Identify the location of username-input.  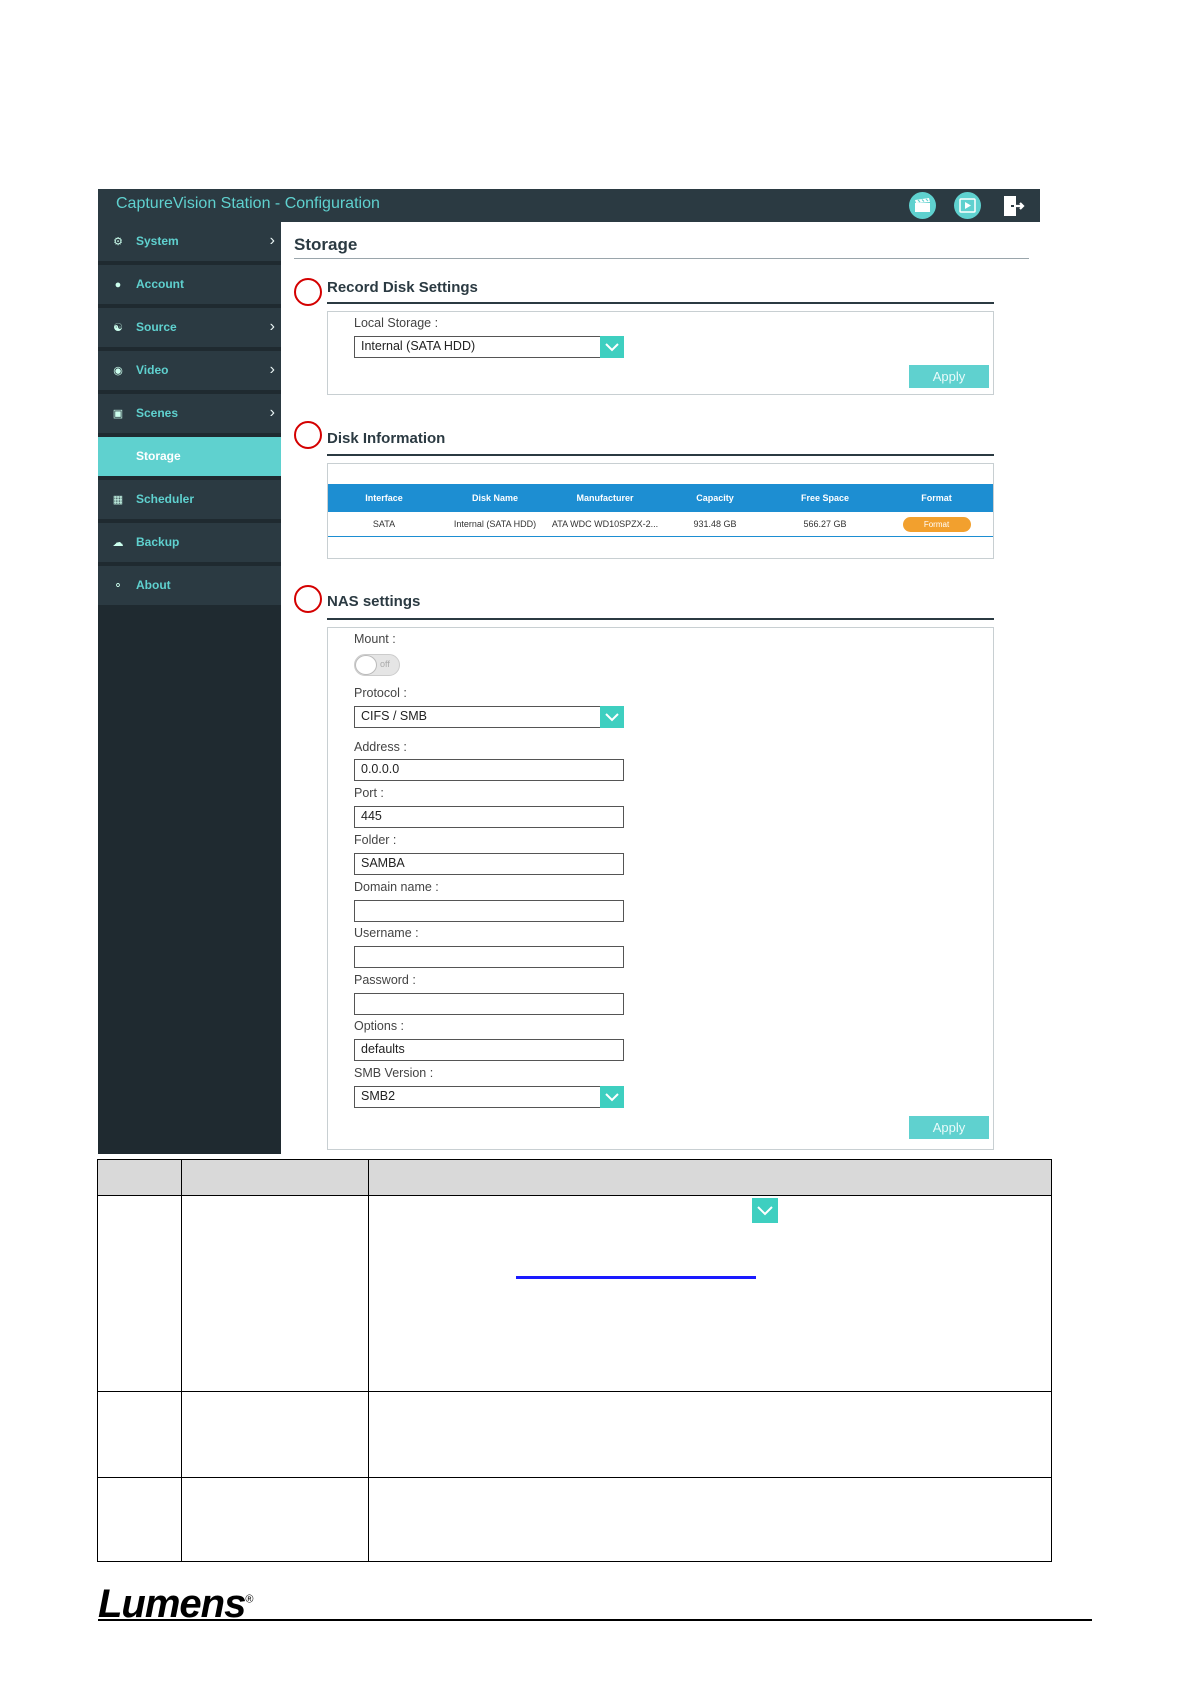
(489, 957).